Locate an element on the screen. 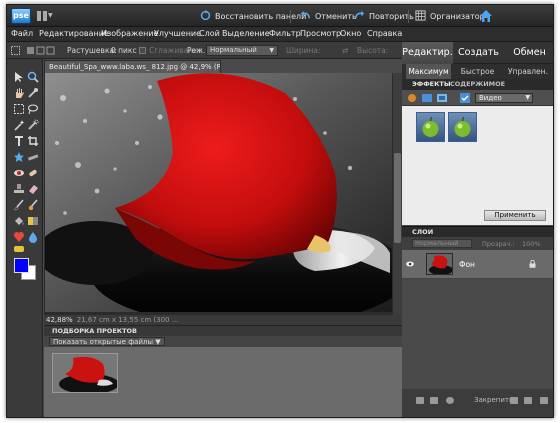  menu-layer: Слой is located at coordinates (209, 33).